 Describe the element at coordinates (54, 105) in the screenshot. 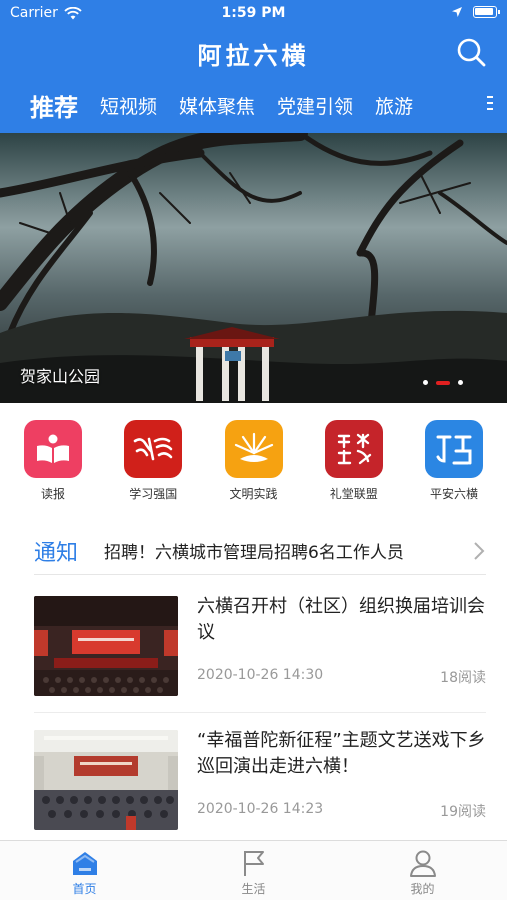

I see `category-tab-recommend: 推荐` at that location.